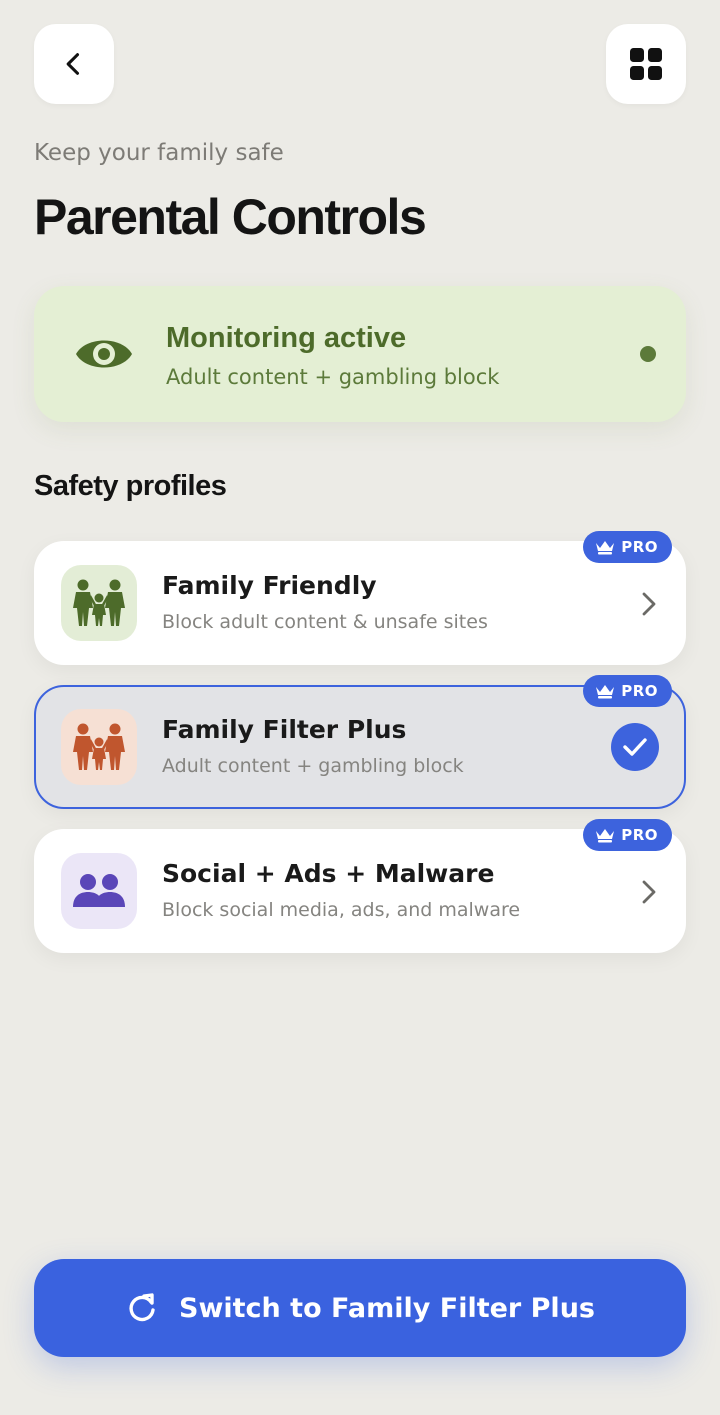 This screenshot has height=1415, width=720. What do you see at coordinates (142, 1307) in the screenshot?
I see `refresh-icon` at bounding box center [142, 1307].